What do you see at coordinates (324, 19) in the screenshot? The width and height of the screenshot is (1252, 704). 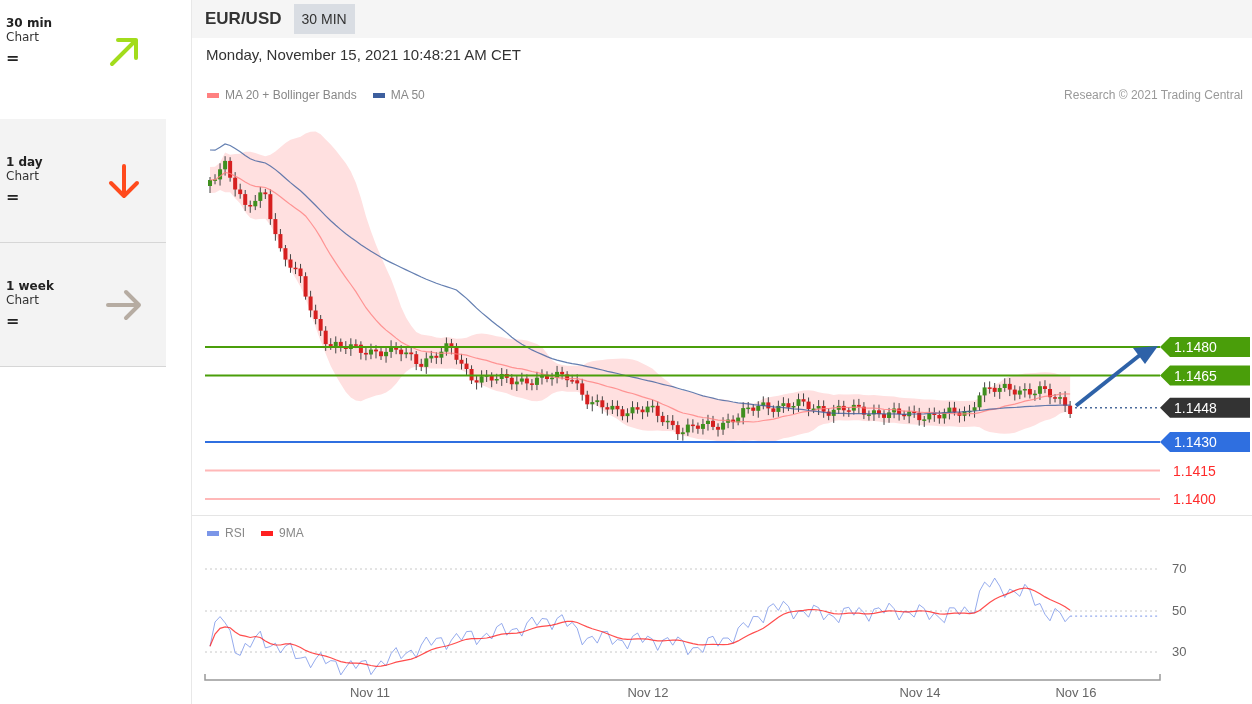 I see `timeframe-badge: 30 MIN` at bounding box center [324, 19].